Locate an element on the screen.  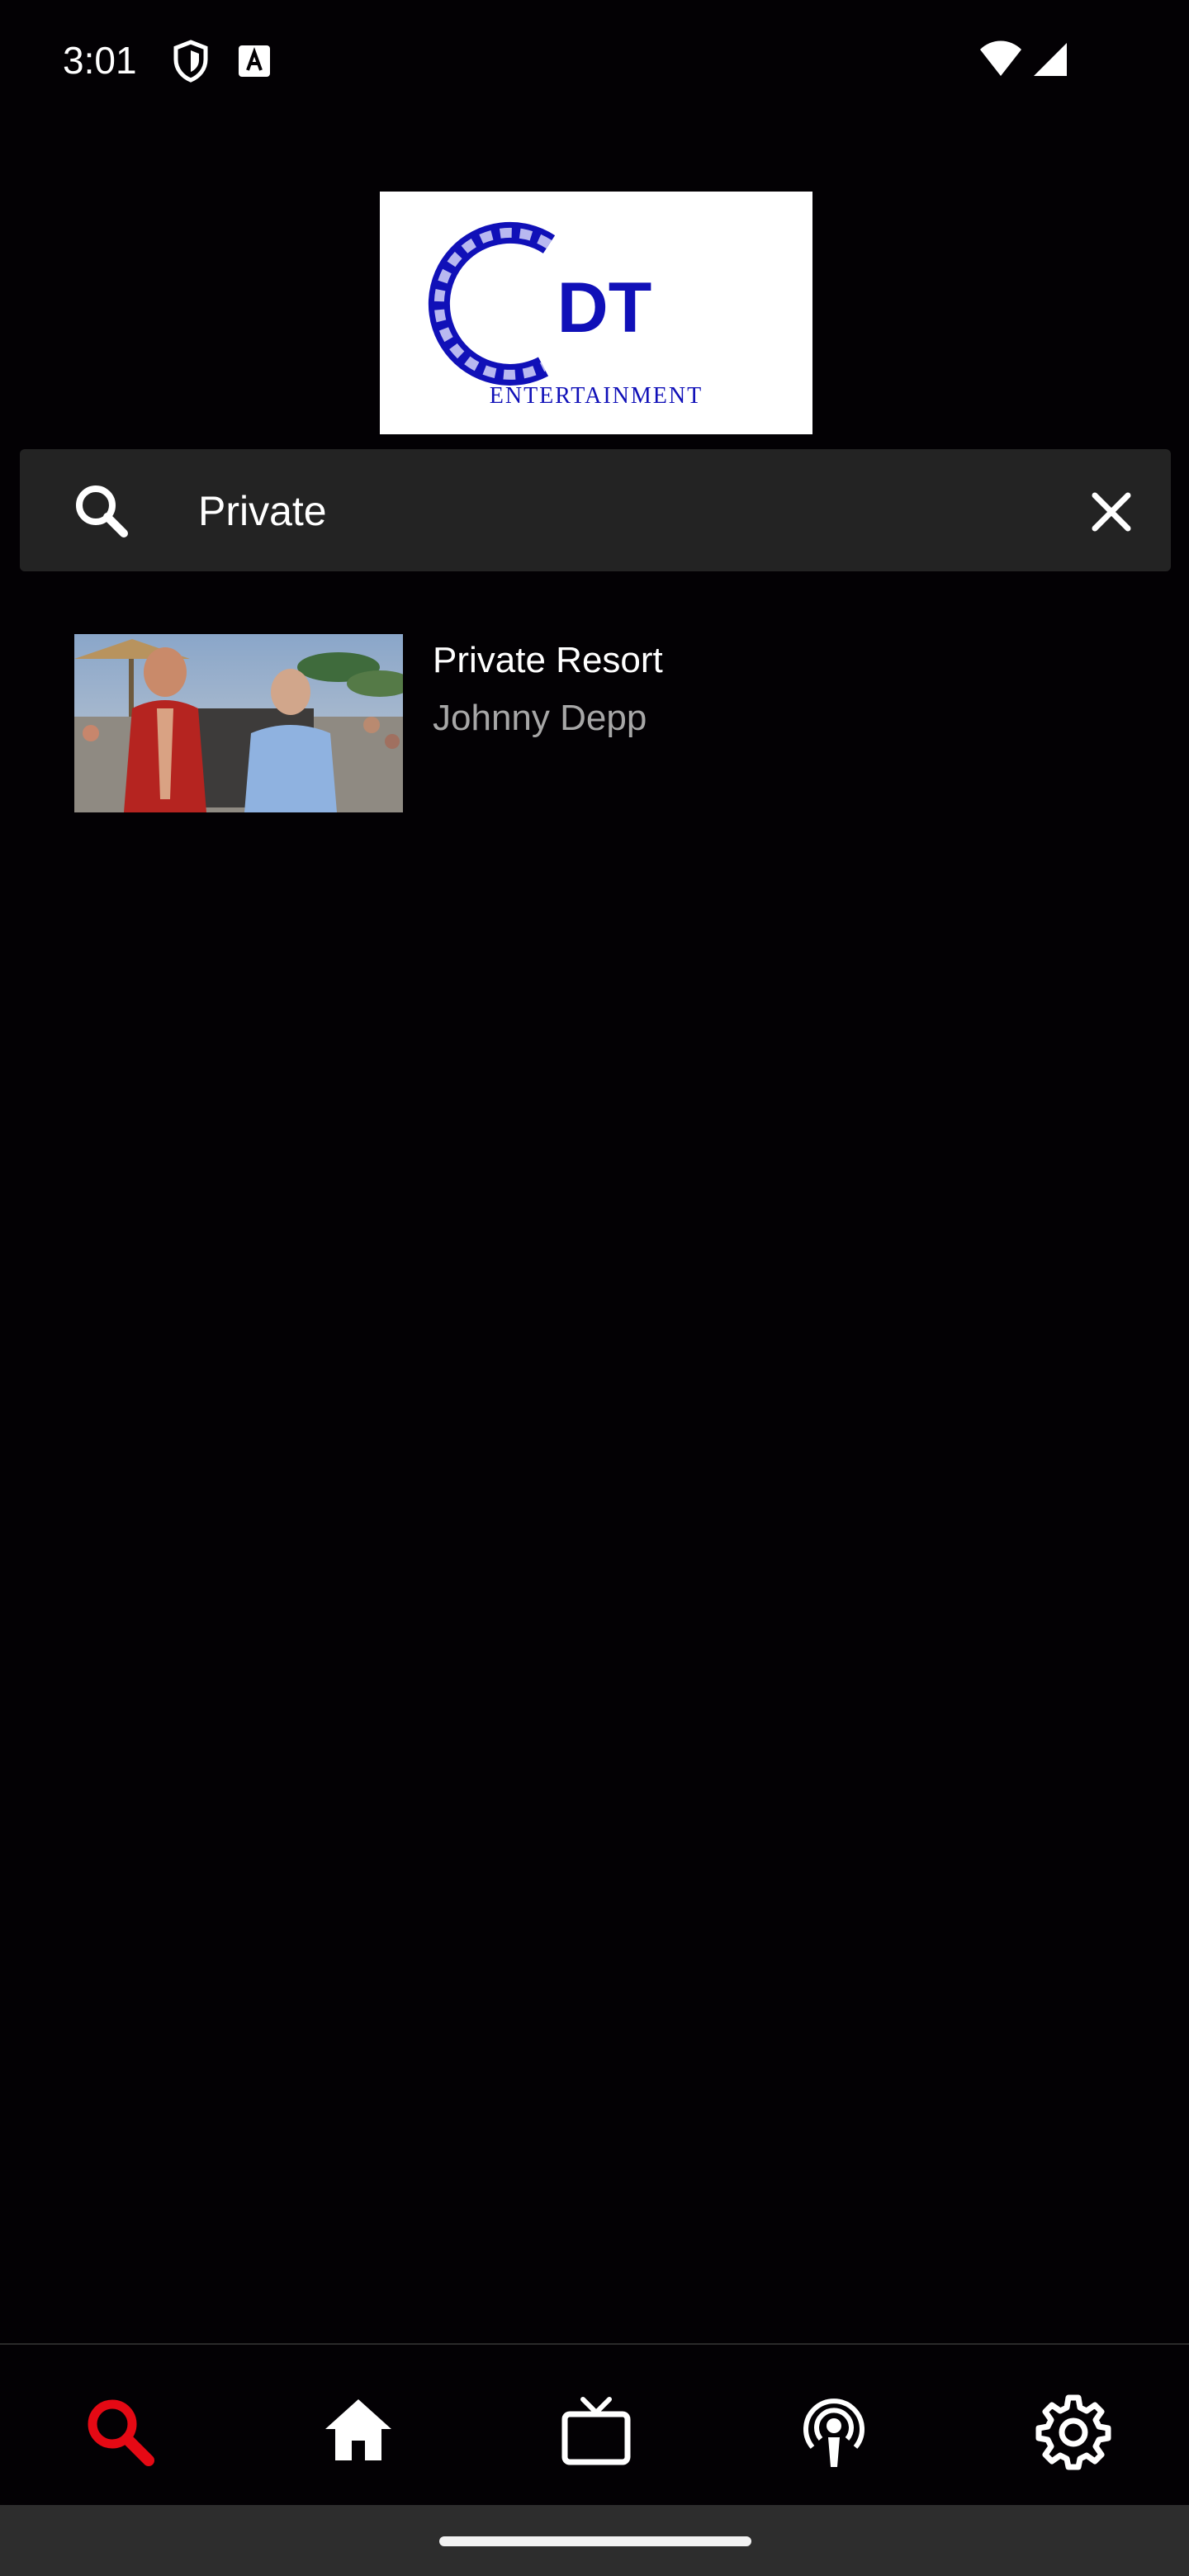
bottom-nav is located at coordinates (594, 2425).